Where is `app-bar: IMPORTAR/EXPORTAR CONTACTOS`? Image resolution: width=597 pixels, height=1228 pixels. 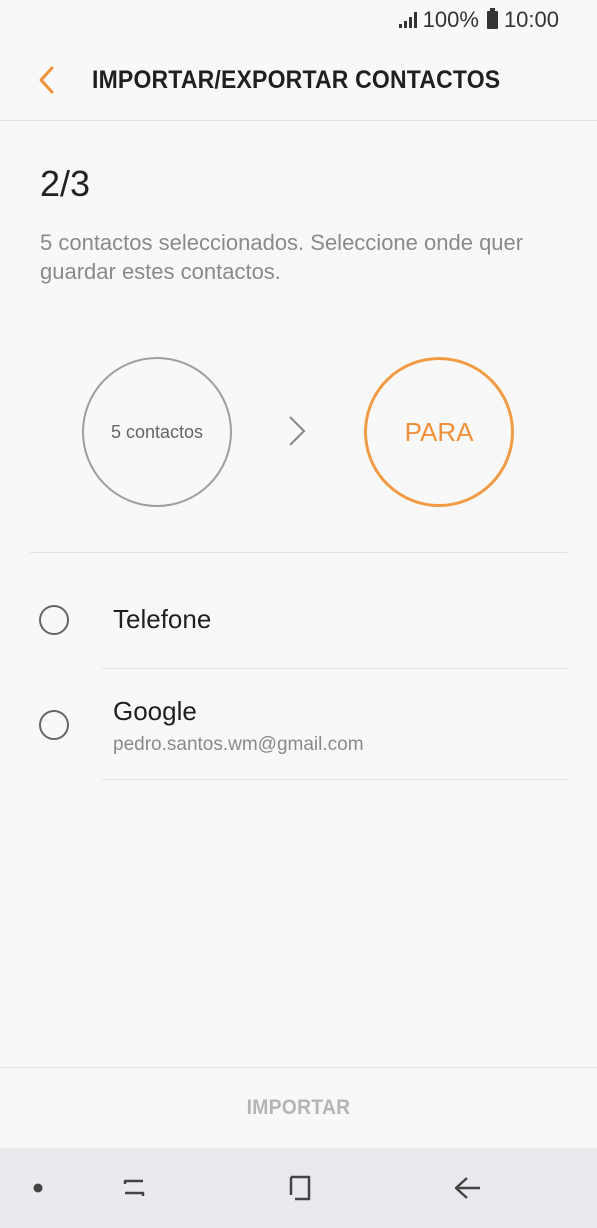 app-bar: IMPORTAR/EXPORTAR CONTACTOS is located at coordinates (298, 80).